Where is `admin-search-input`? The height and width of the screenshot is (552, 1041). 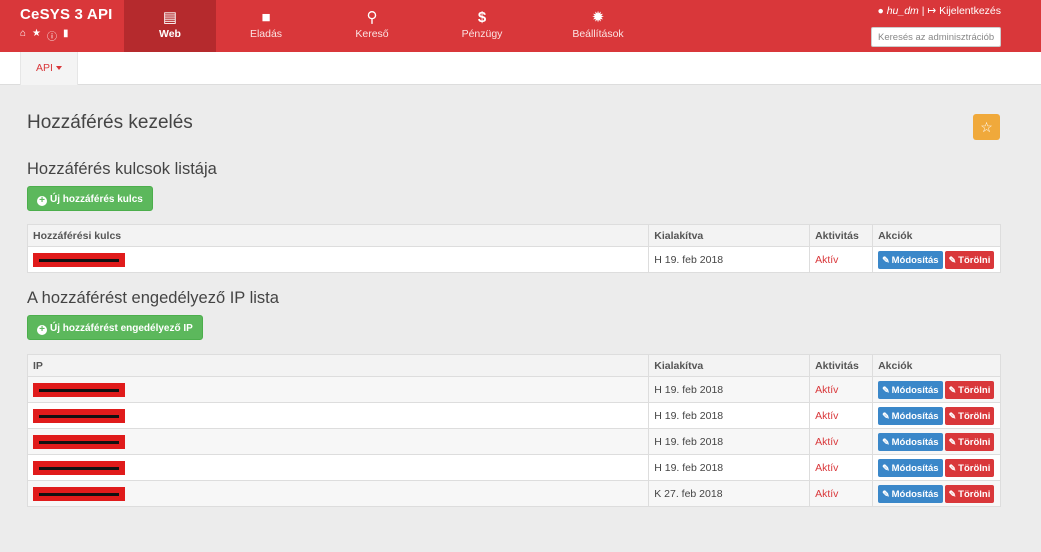 admin-search-input is located at coordinates (936, 37).